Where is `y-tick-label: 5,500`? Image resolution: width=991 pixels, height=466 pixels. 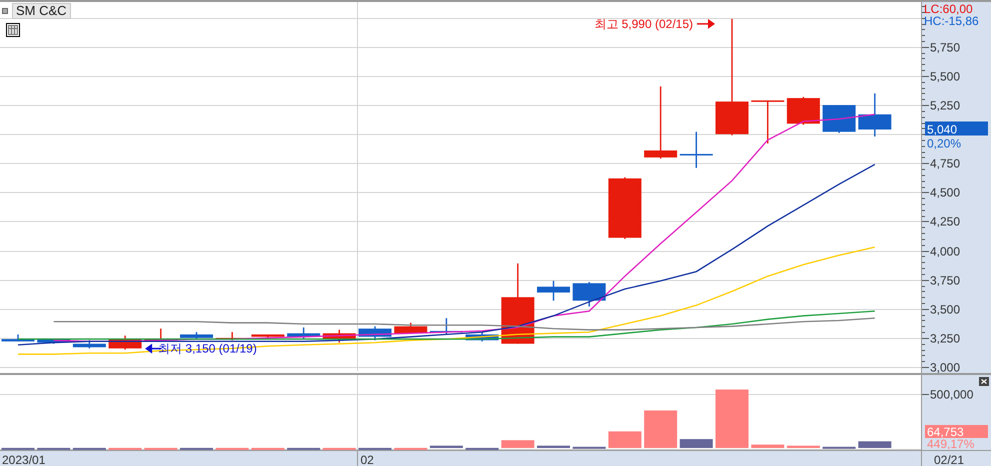
y-tick-label: 5,500 is located at coordinates (945, 77).